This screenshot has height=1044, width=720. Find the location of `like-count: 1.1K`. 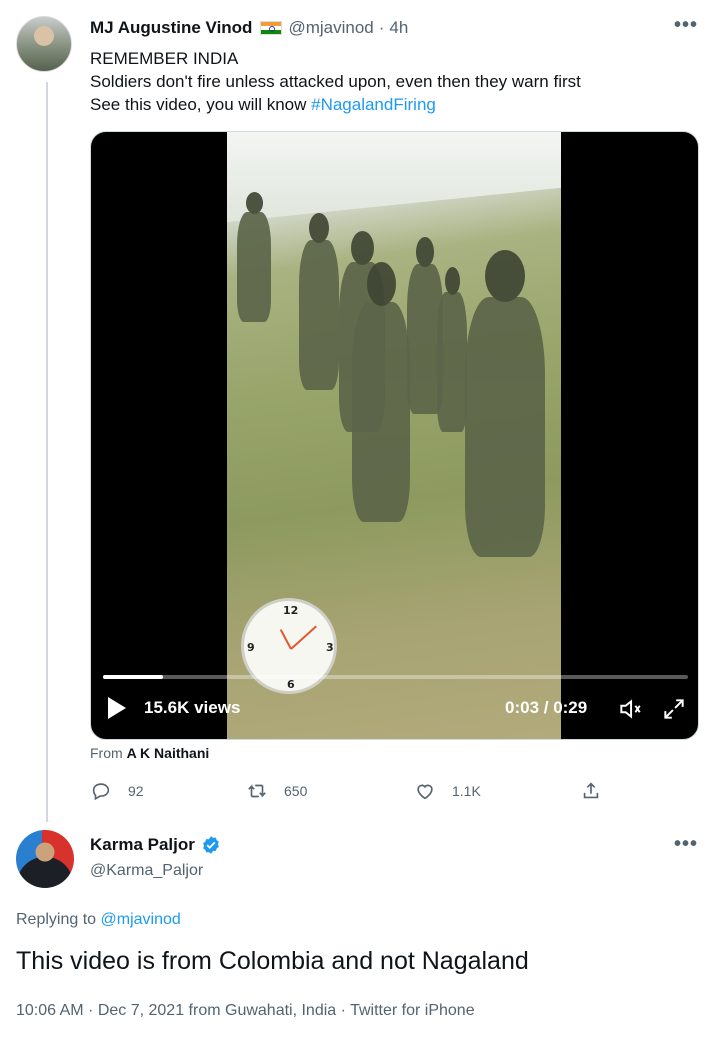

like-count: 1.1K is located at coordinates (466, 791).